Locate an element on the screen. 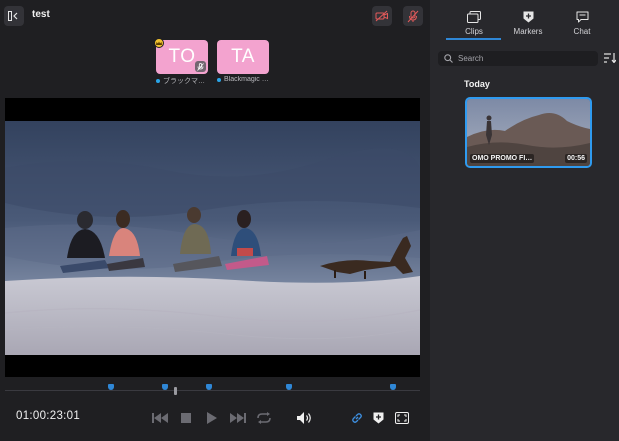 The image size is (619, 441). timeline-scrubber is located at coordinates (212, 391).